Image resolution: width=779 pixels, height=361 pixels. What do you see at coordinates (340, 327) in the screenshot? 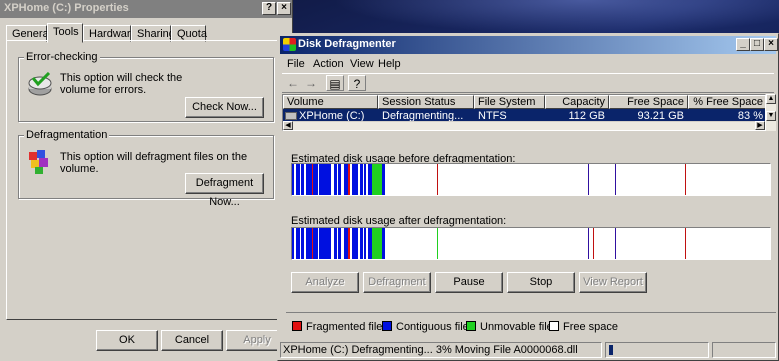
I see `legend-fragmented: Fragmented files` at bounding box center [340, 327].